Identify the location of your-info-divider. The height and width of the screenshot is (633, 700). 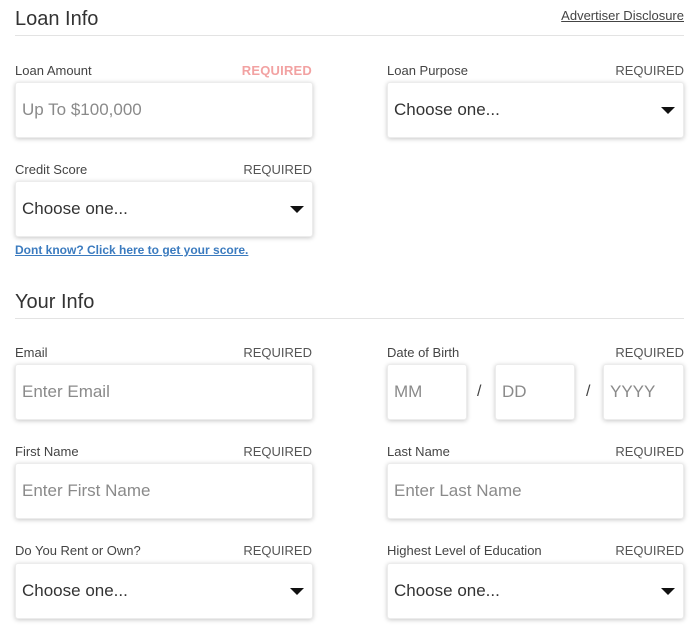
(349, 318).